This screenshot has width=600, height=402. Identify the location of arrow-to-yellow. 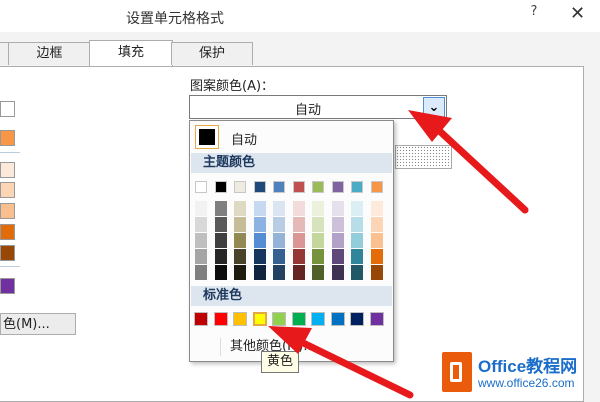
(341, 362).